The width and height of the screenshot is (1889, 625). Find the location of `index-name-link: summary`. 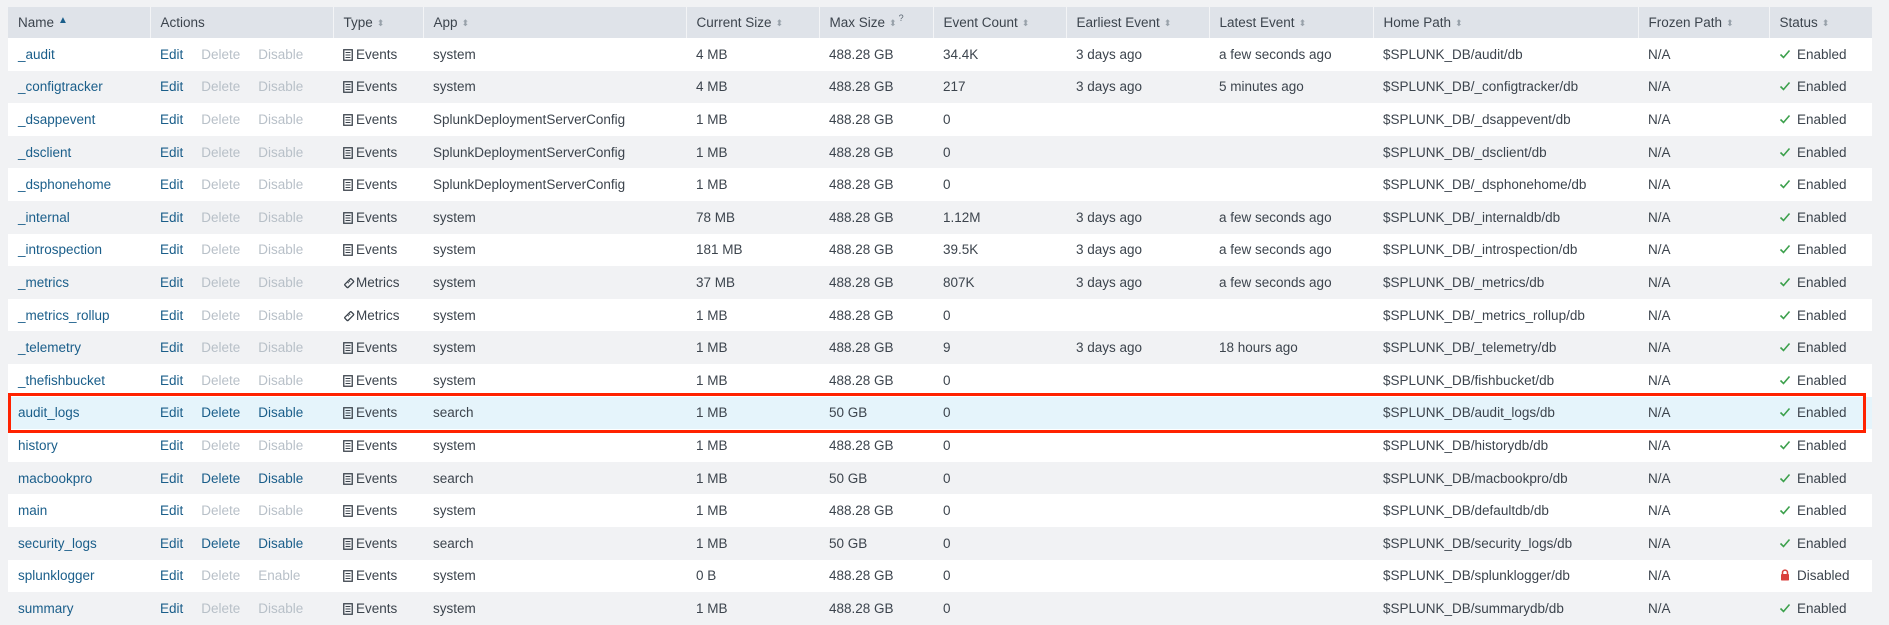

index-name-link: summary is located at coordinates (46, 608).